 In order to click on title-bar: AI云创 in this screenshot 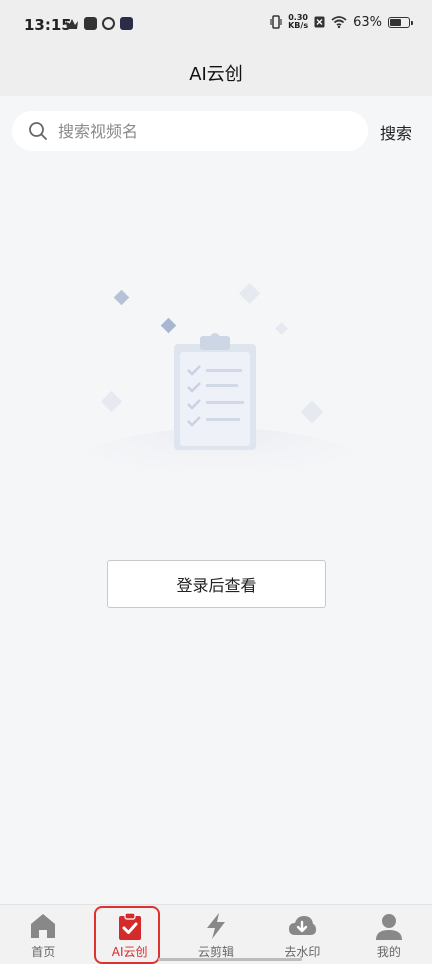, I will do `click(216, 73)`.